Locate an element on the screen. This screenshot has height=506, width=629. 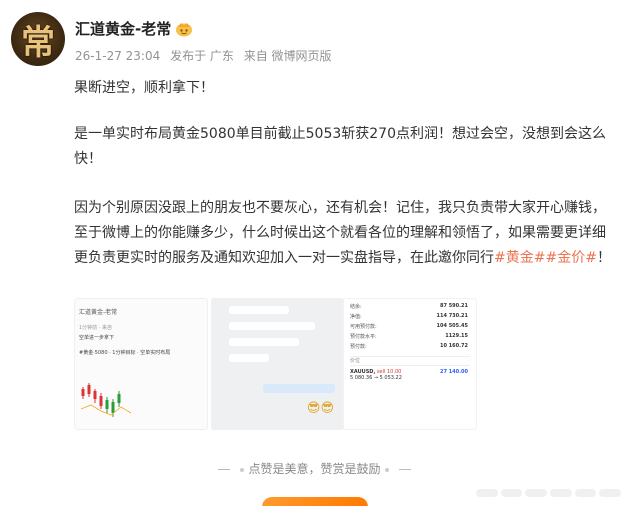
sunglasses-emoji-icon: 😎😎 is located at coordinates (320, 408).